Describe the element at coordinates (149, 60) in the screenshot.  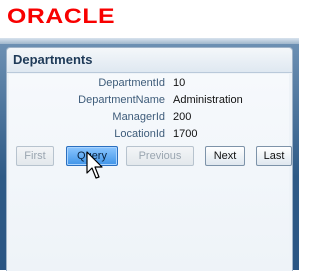
I see `panel-header: Departments` at that location.